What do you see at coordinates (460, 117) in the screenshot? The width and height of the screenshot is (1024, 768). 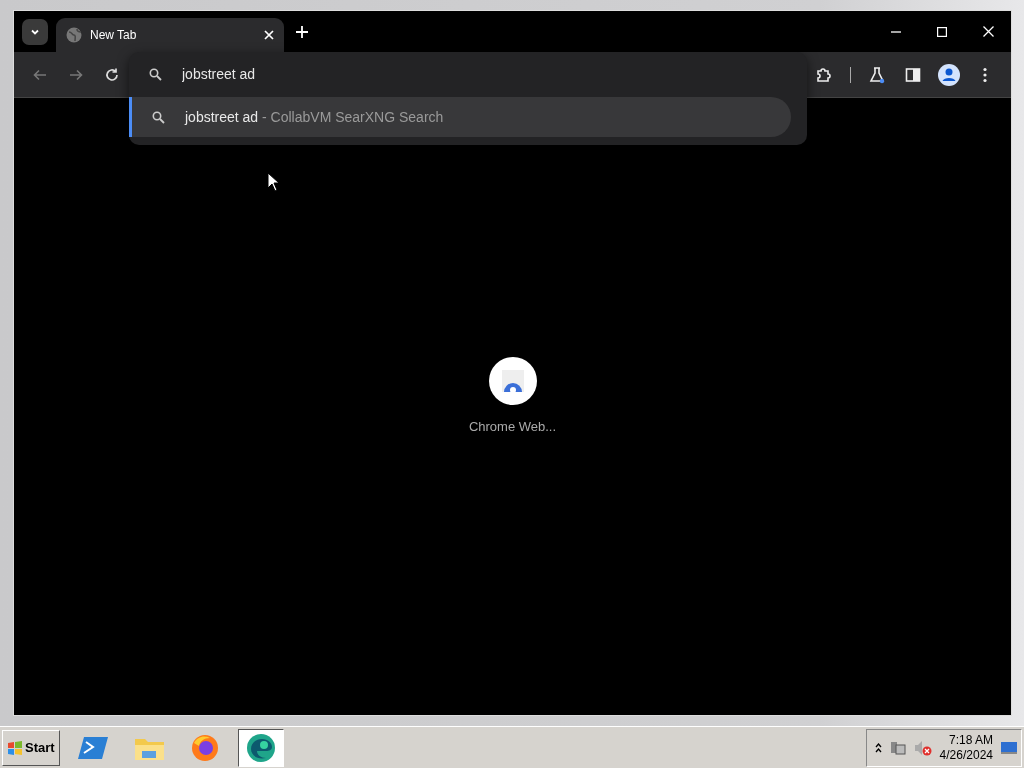 I see `suggestion-row: jobstreet ad - CollabVM SearXNG Search` at bounding box center [460, 117].